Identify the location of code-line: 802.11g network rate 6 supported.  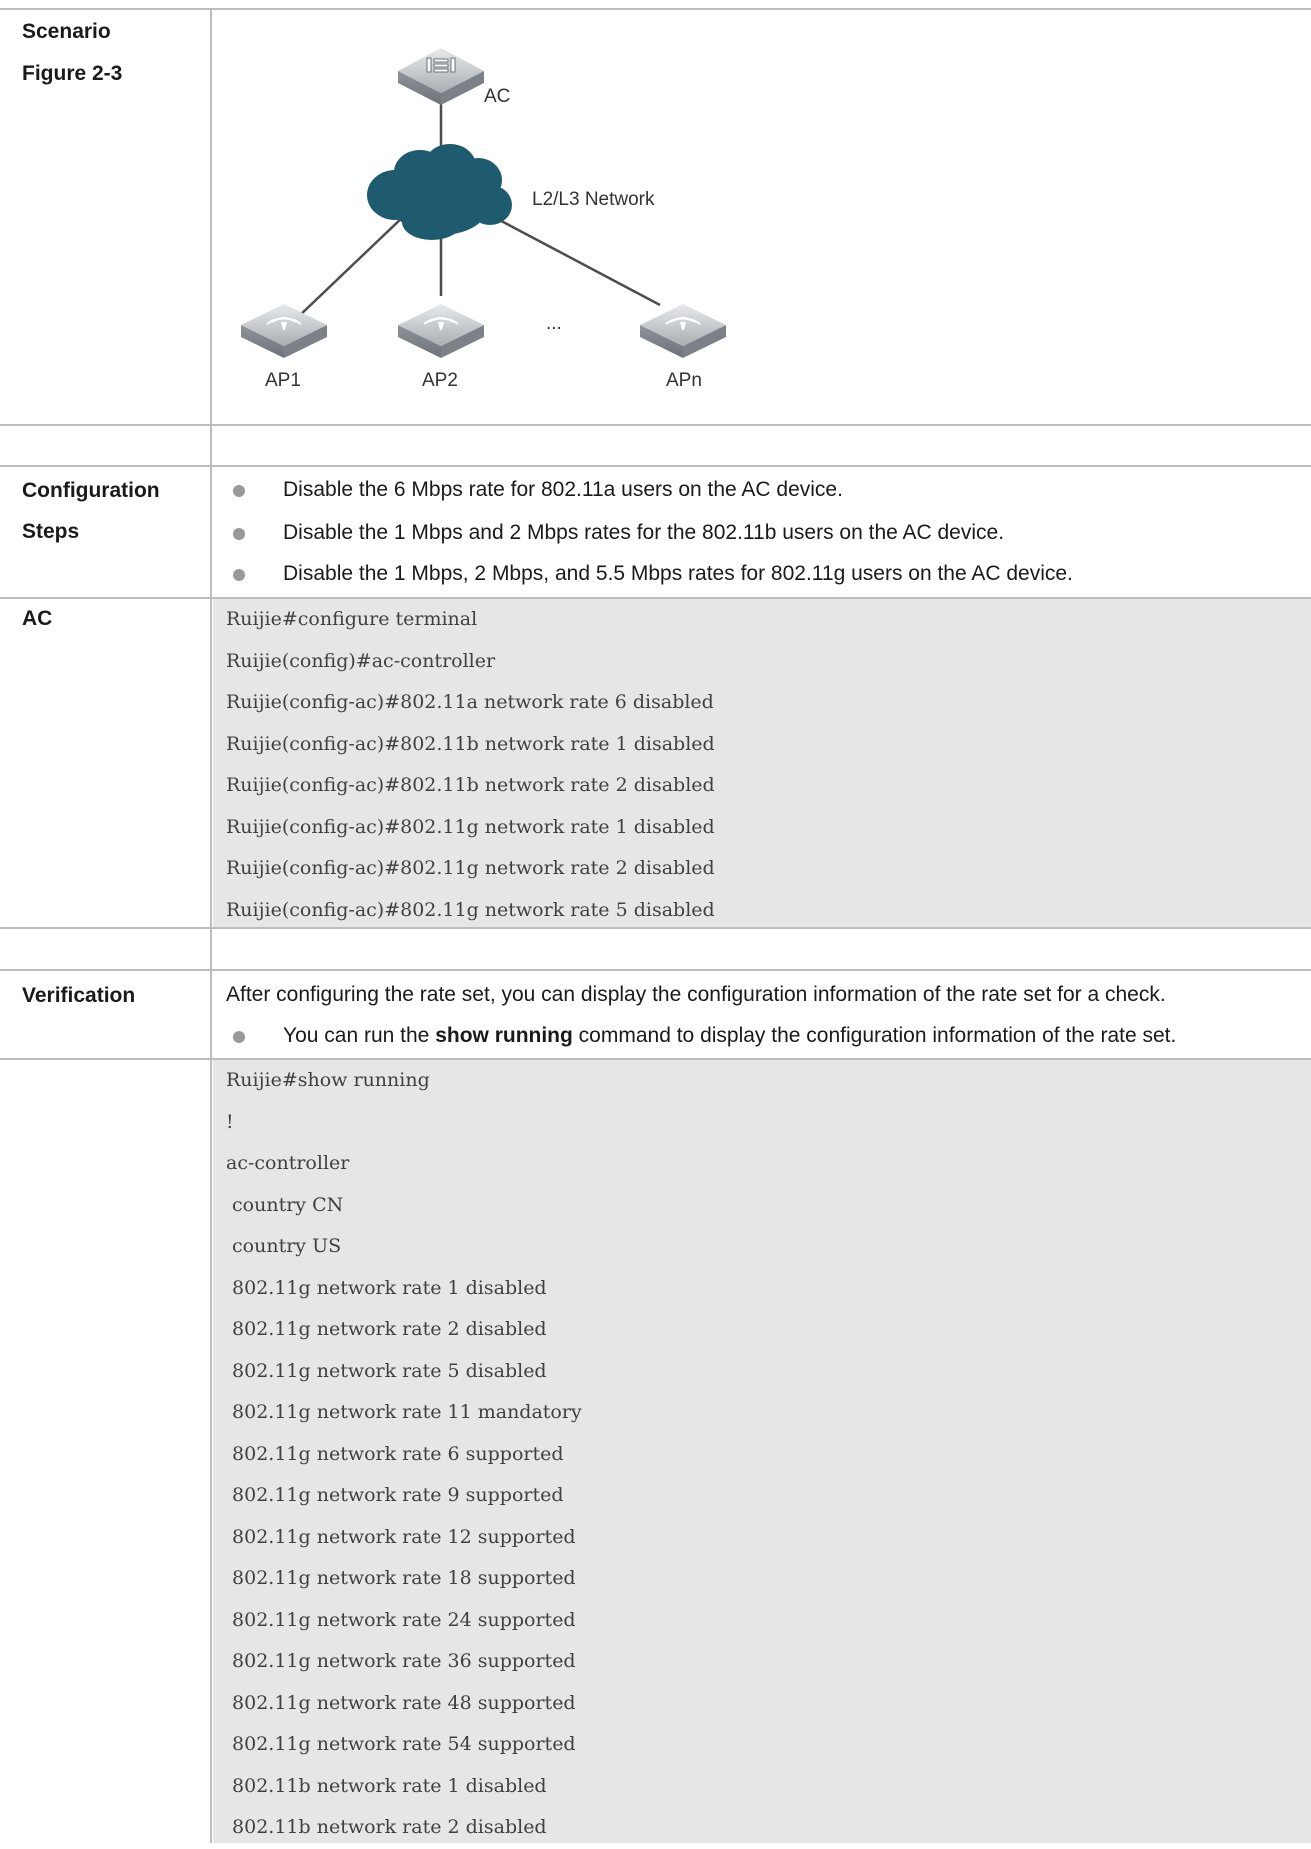
(395, 1453).